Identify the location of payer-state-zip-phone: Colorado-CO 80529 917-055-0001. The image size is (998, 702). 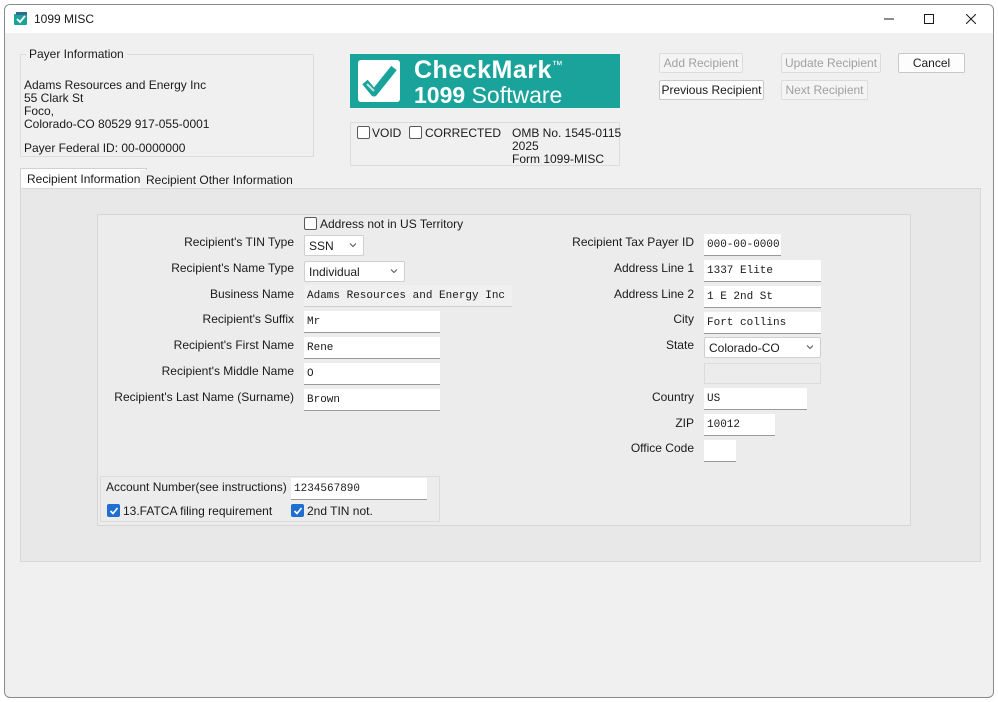
(117, 124).